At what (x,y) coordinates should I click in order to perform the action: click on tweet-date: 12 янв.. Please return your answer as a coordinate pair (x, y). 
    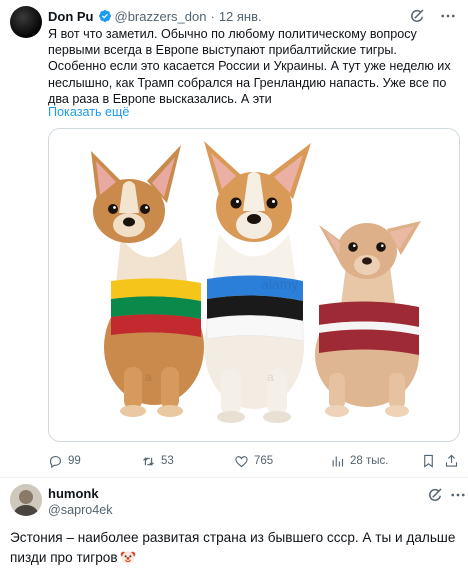
    Looking at the image, I should click on (240, 16).